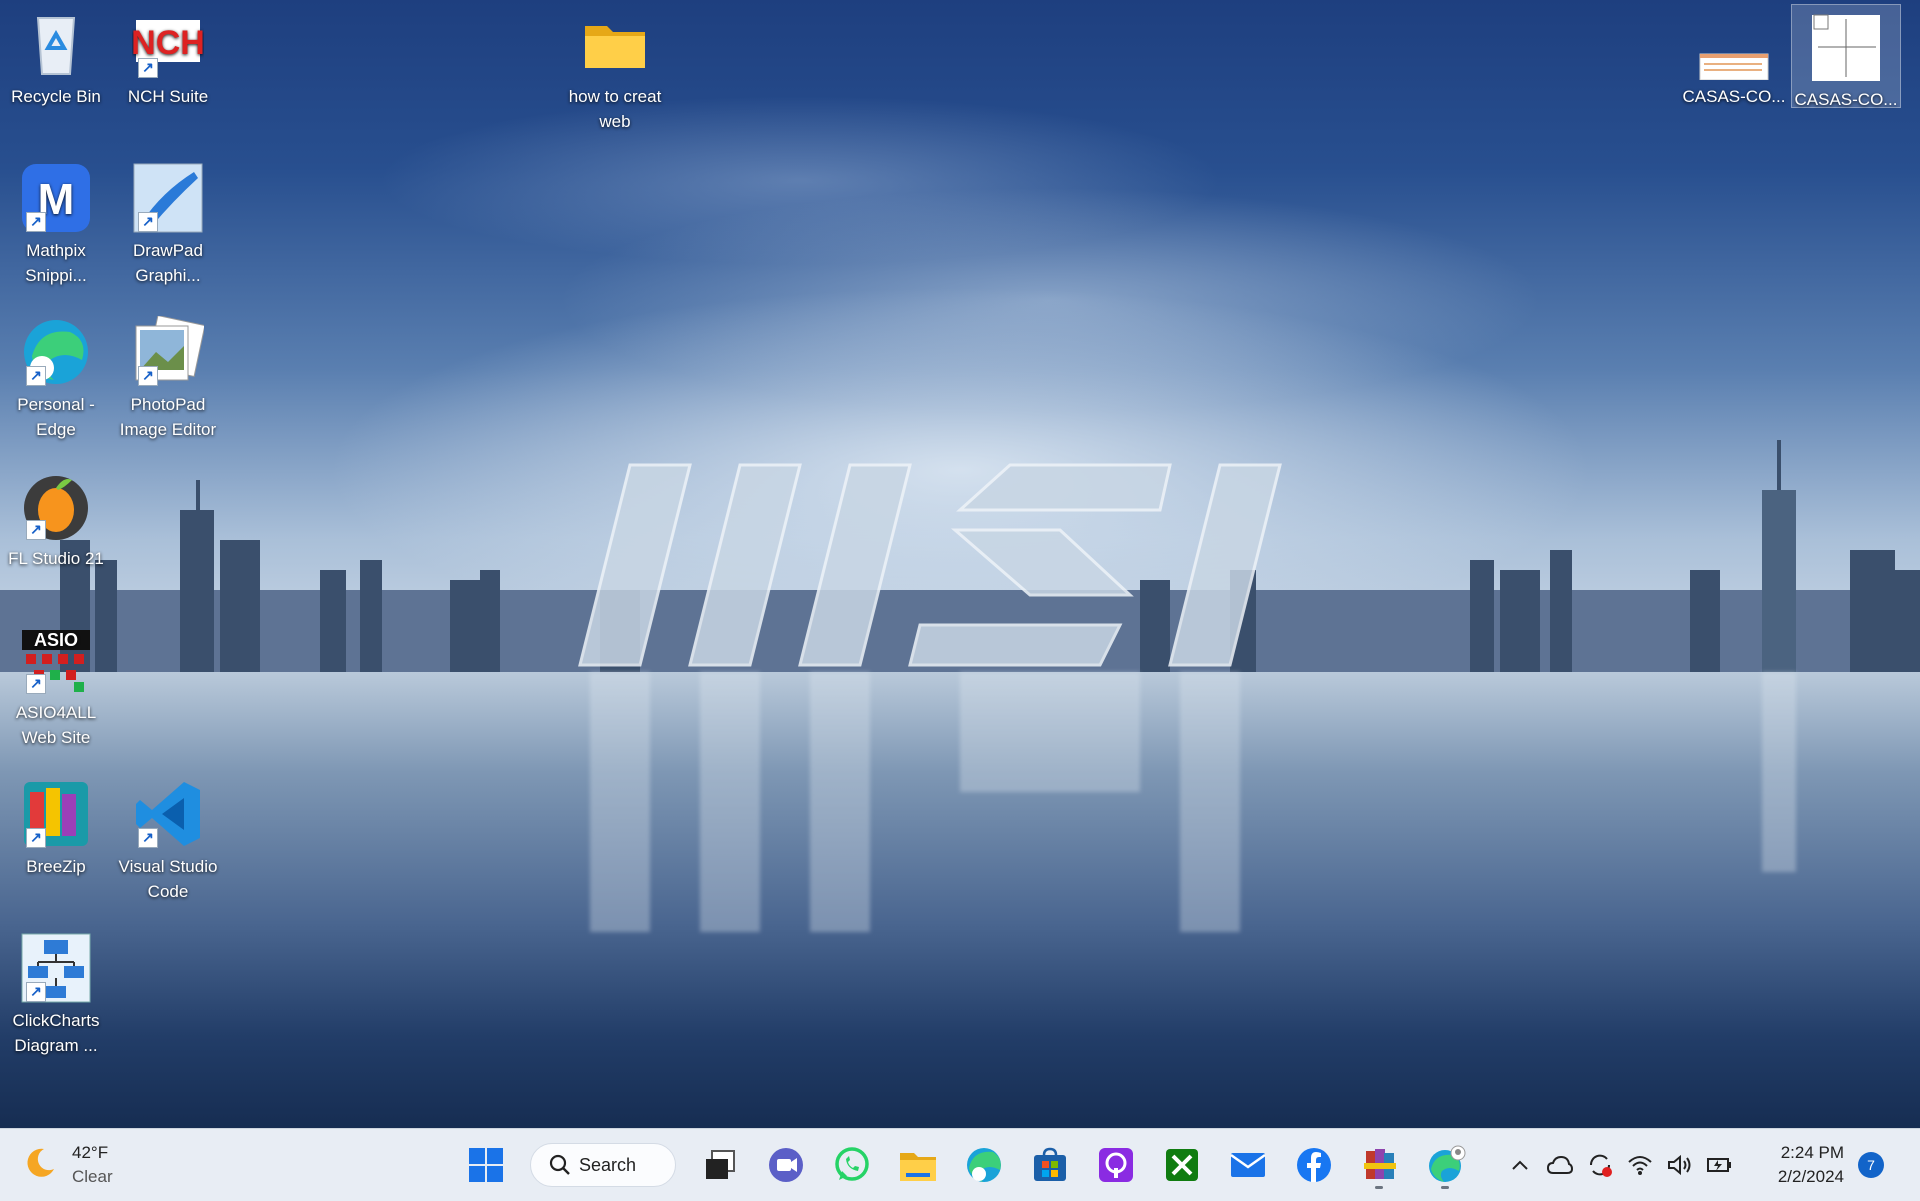 The height and width of the screenshot is (1201, 1920). What do you see at coordinates (56, 660) in the screenshot?
I see `asio4all-icon: ASIO ↗` at bounding box center [56, 660].